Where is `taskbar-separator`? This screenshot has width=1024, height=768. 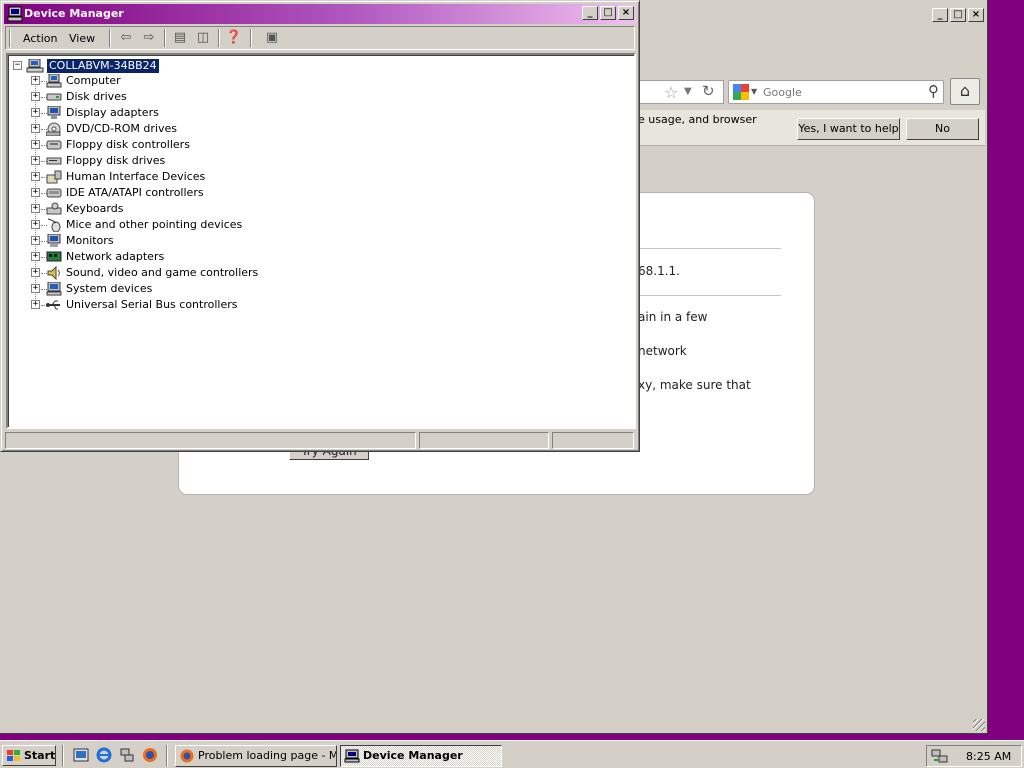
taskbar-separator is located at coordinates (167, 755).